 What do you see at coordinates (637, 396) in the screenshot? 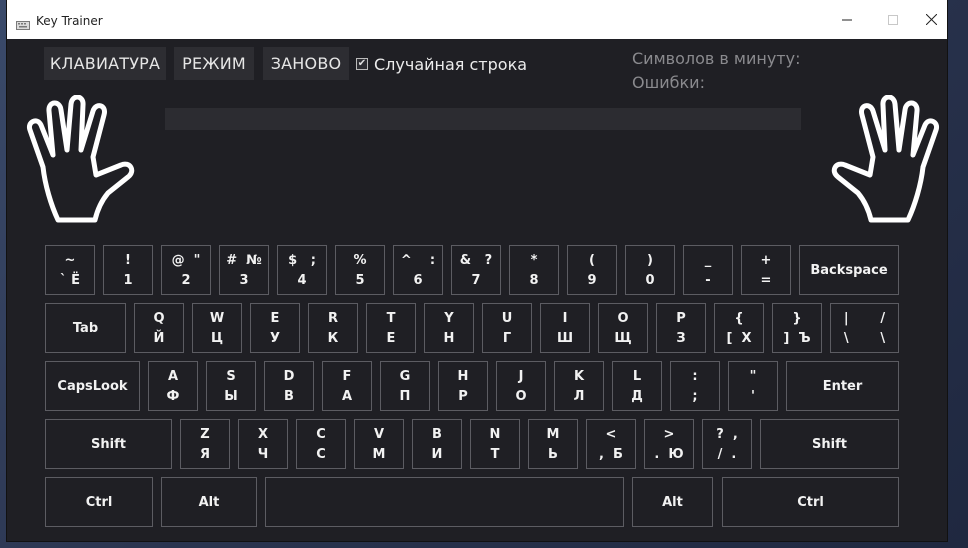
I see `key-base-label: Д` at bounding box center [637, 396].